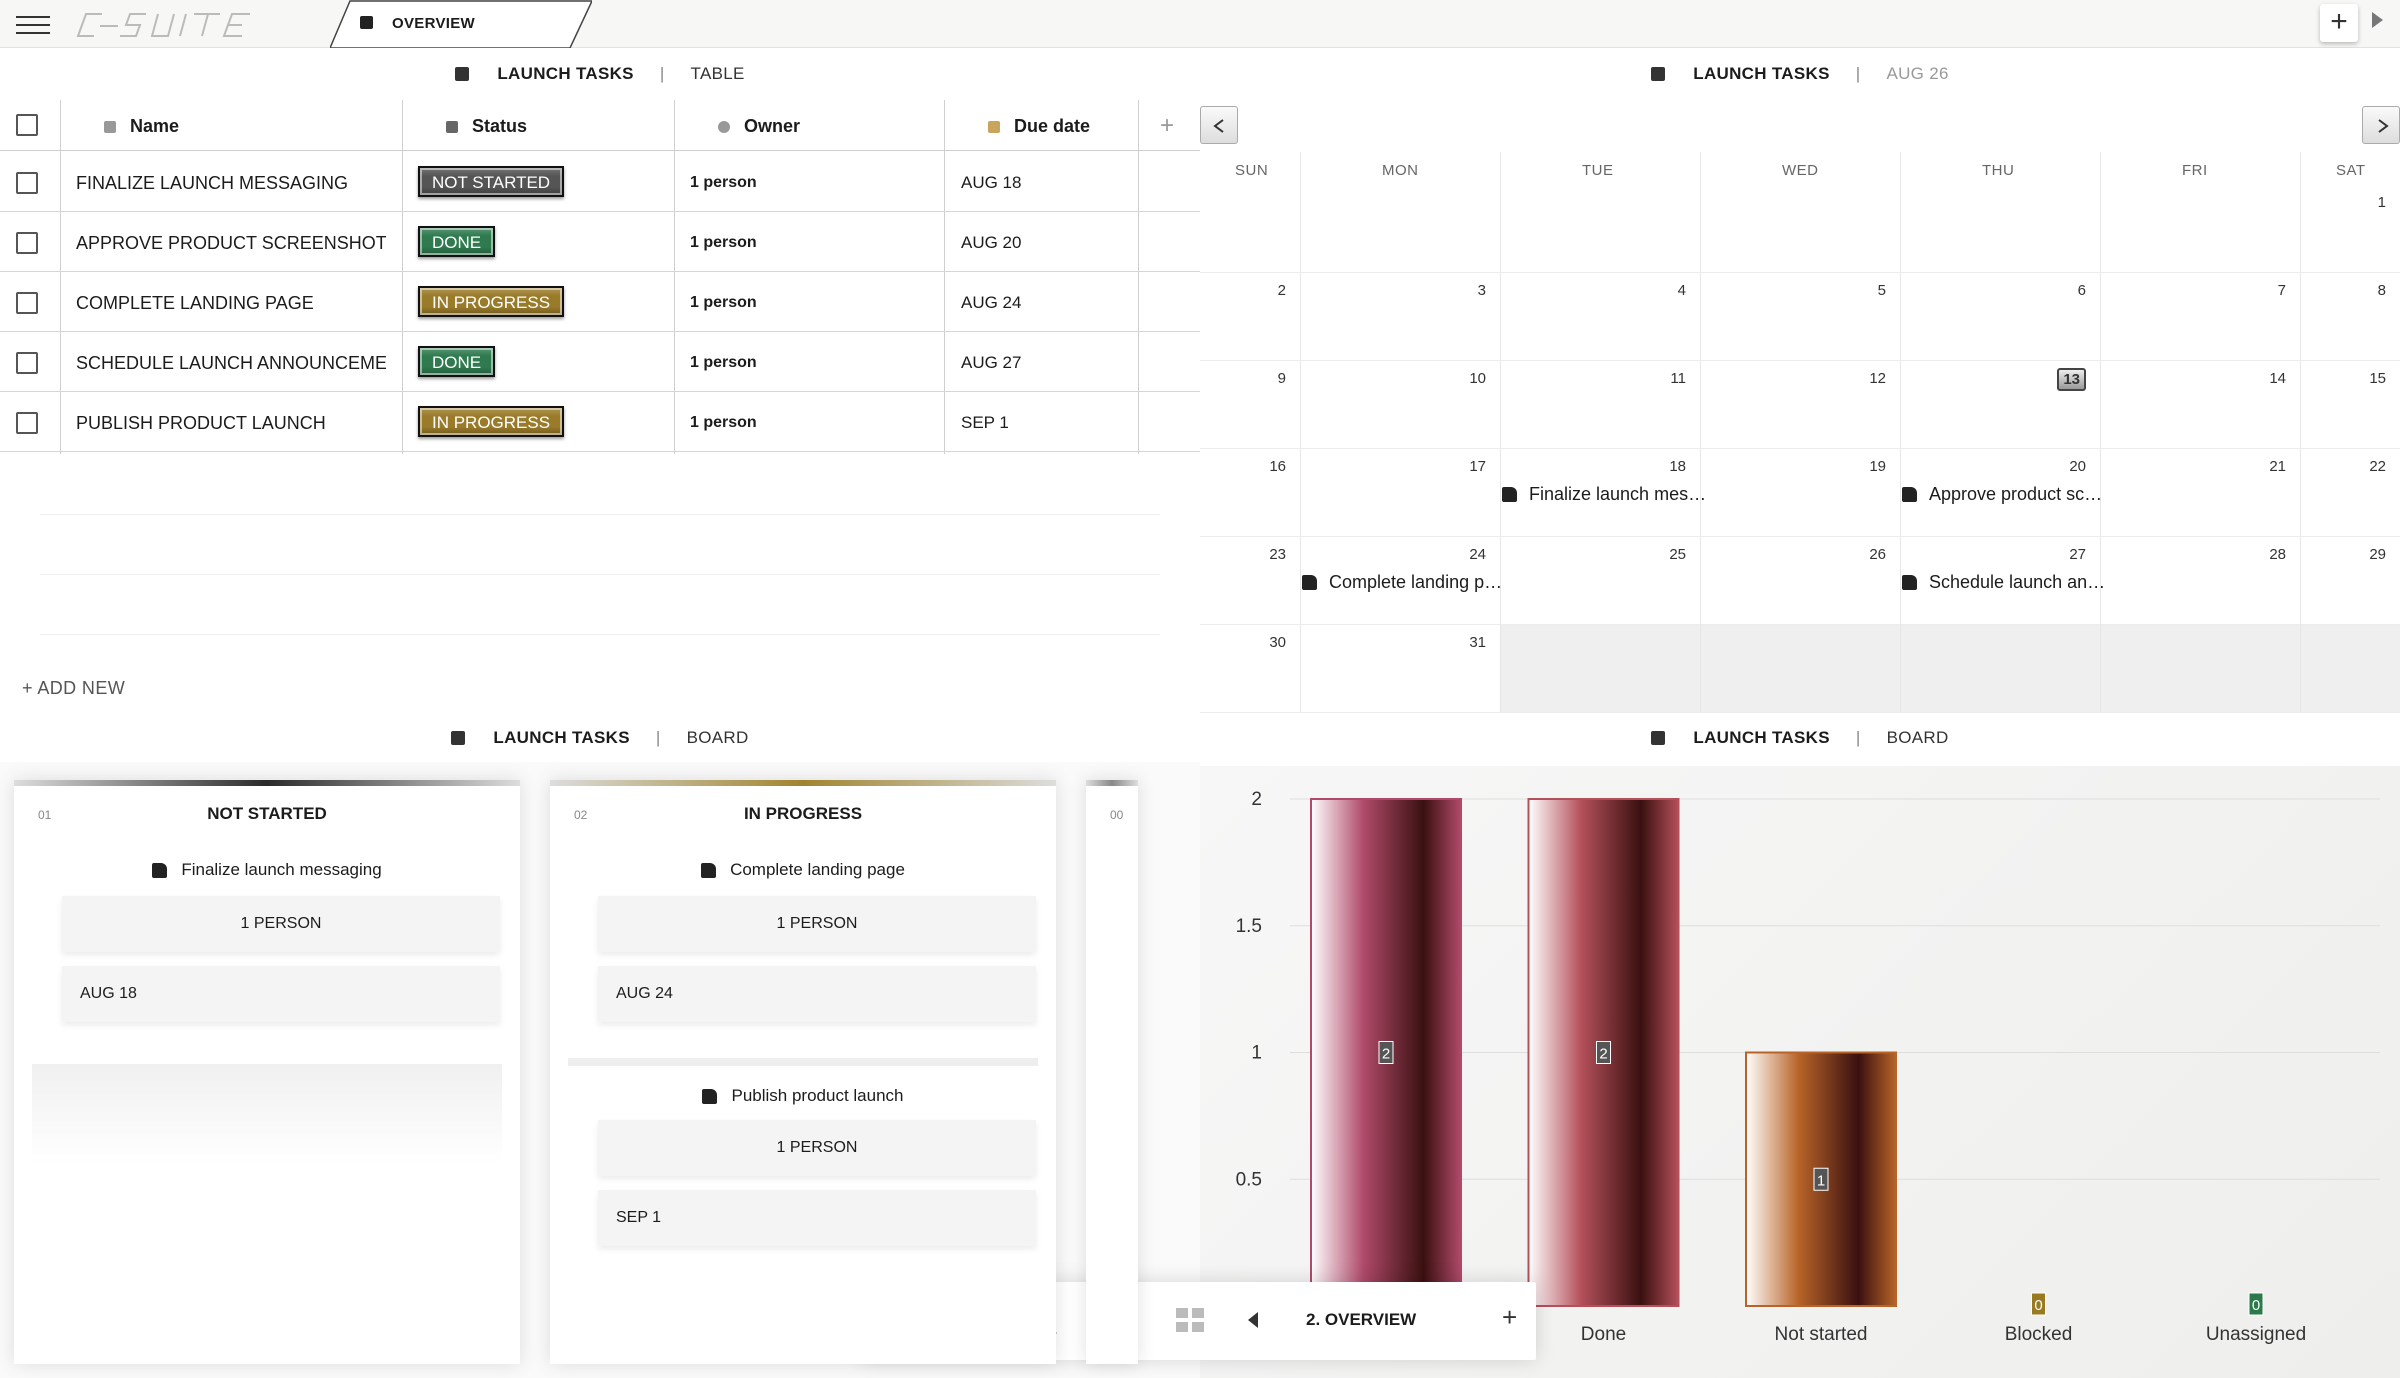 This screenshot has width=2400, height=1378. Describe the element at coordinates (718, 738) in the screenshot. I see `board-pane-view: BOARD` at that location.